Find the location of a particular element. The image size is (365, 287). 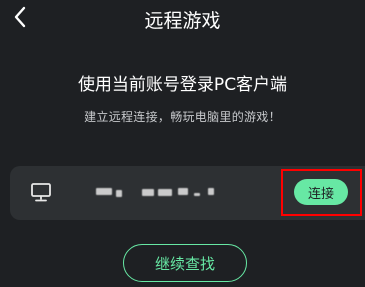

login-subtitle: 建立远程连接，畅玩电脑里的游戏！ is located at coordinates (182, 117).